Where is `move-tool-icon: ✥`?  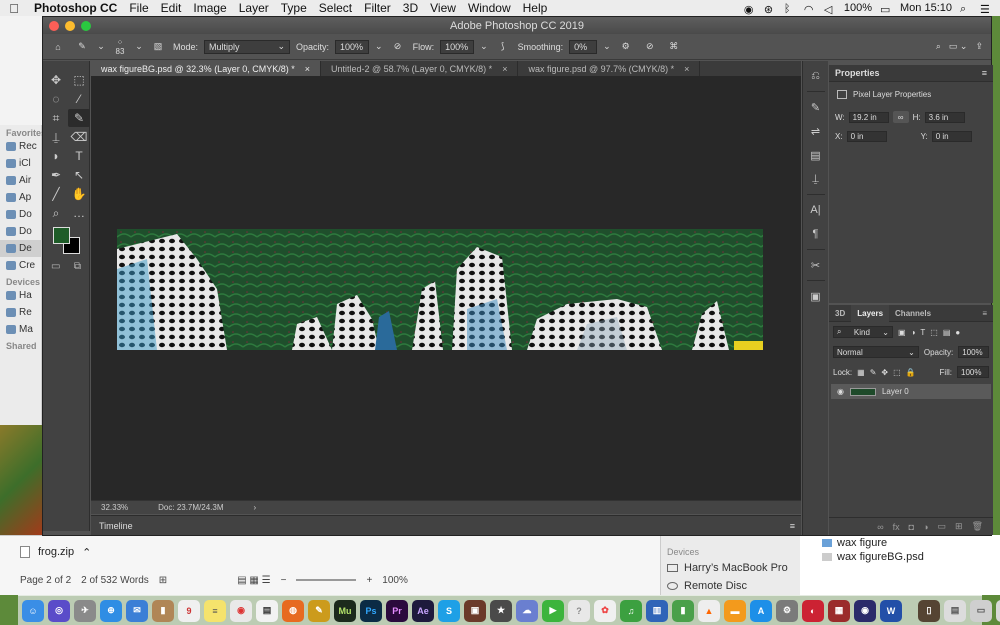
move-tool-icon: ✥ is located at coordinates (56, 80).